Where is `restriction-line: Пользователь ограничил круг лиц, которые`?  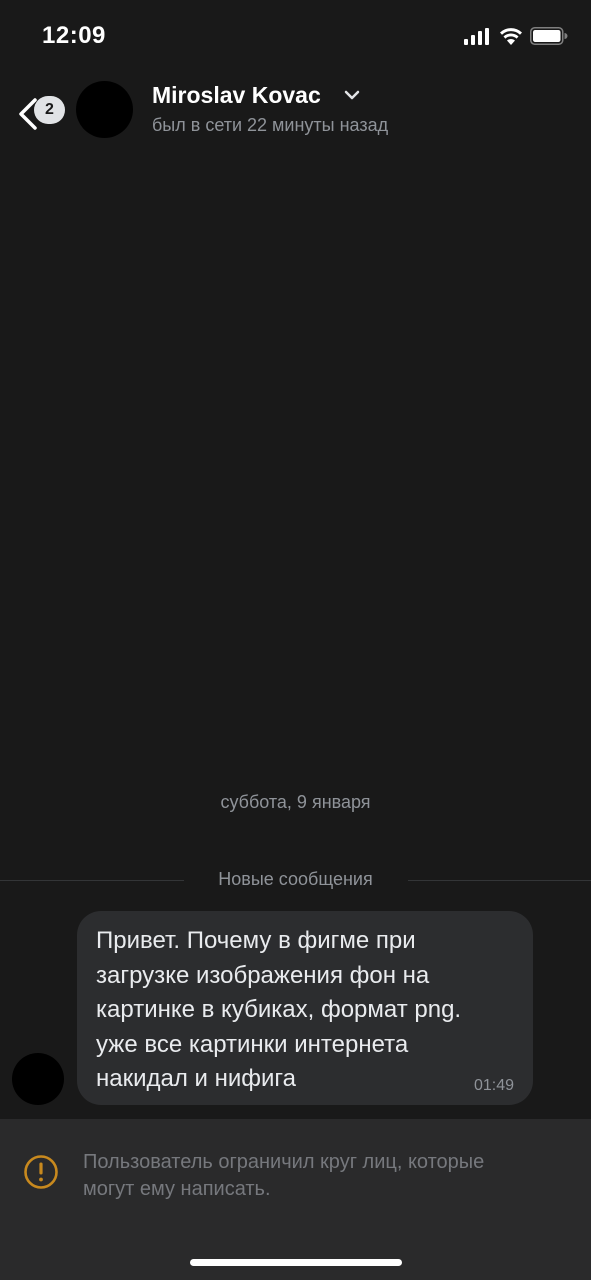 restriction-line: Пользователь ограничил круг лиц, которые is located at coordinates (284, 1162).